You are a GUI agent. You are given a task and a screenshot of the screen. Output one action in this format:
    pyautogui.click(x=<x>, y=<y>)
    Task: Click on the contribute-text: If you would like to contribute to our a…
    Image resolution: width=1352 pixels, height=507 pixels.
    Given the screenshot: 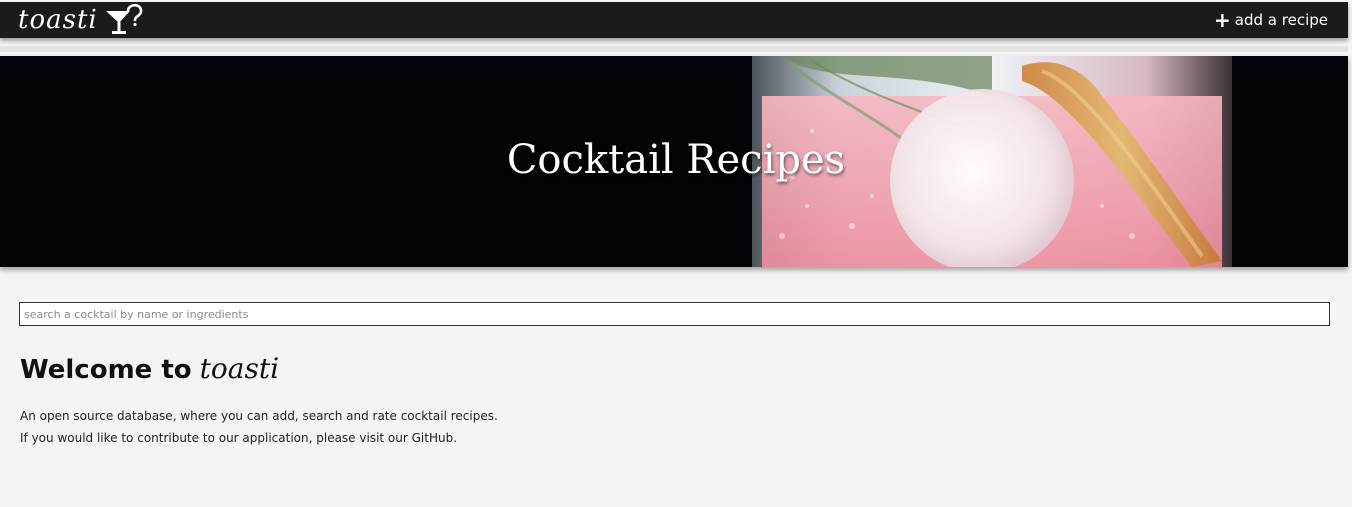 What is the action you would take?
    pyautogui.click(x=238, y=438)
    